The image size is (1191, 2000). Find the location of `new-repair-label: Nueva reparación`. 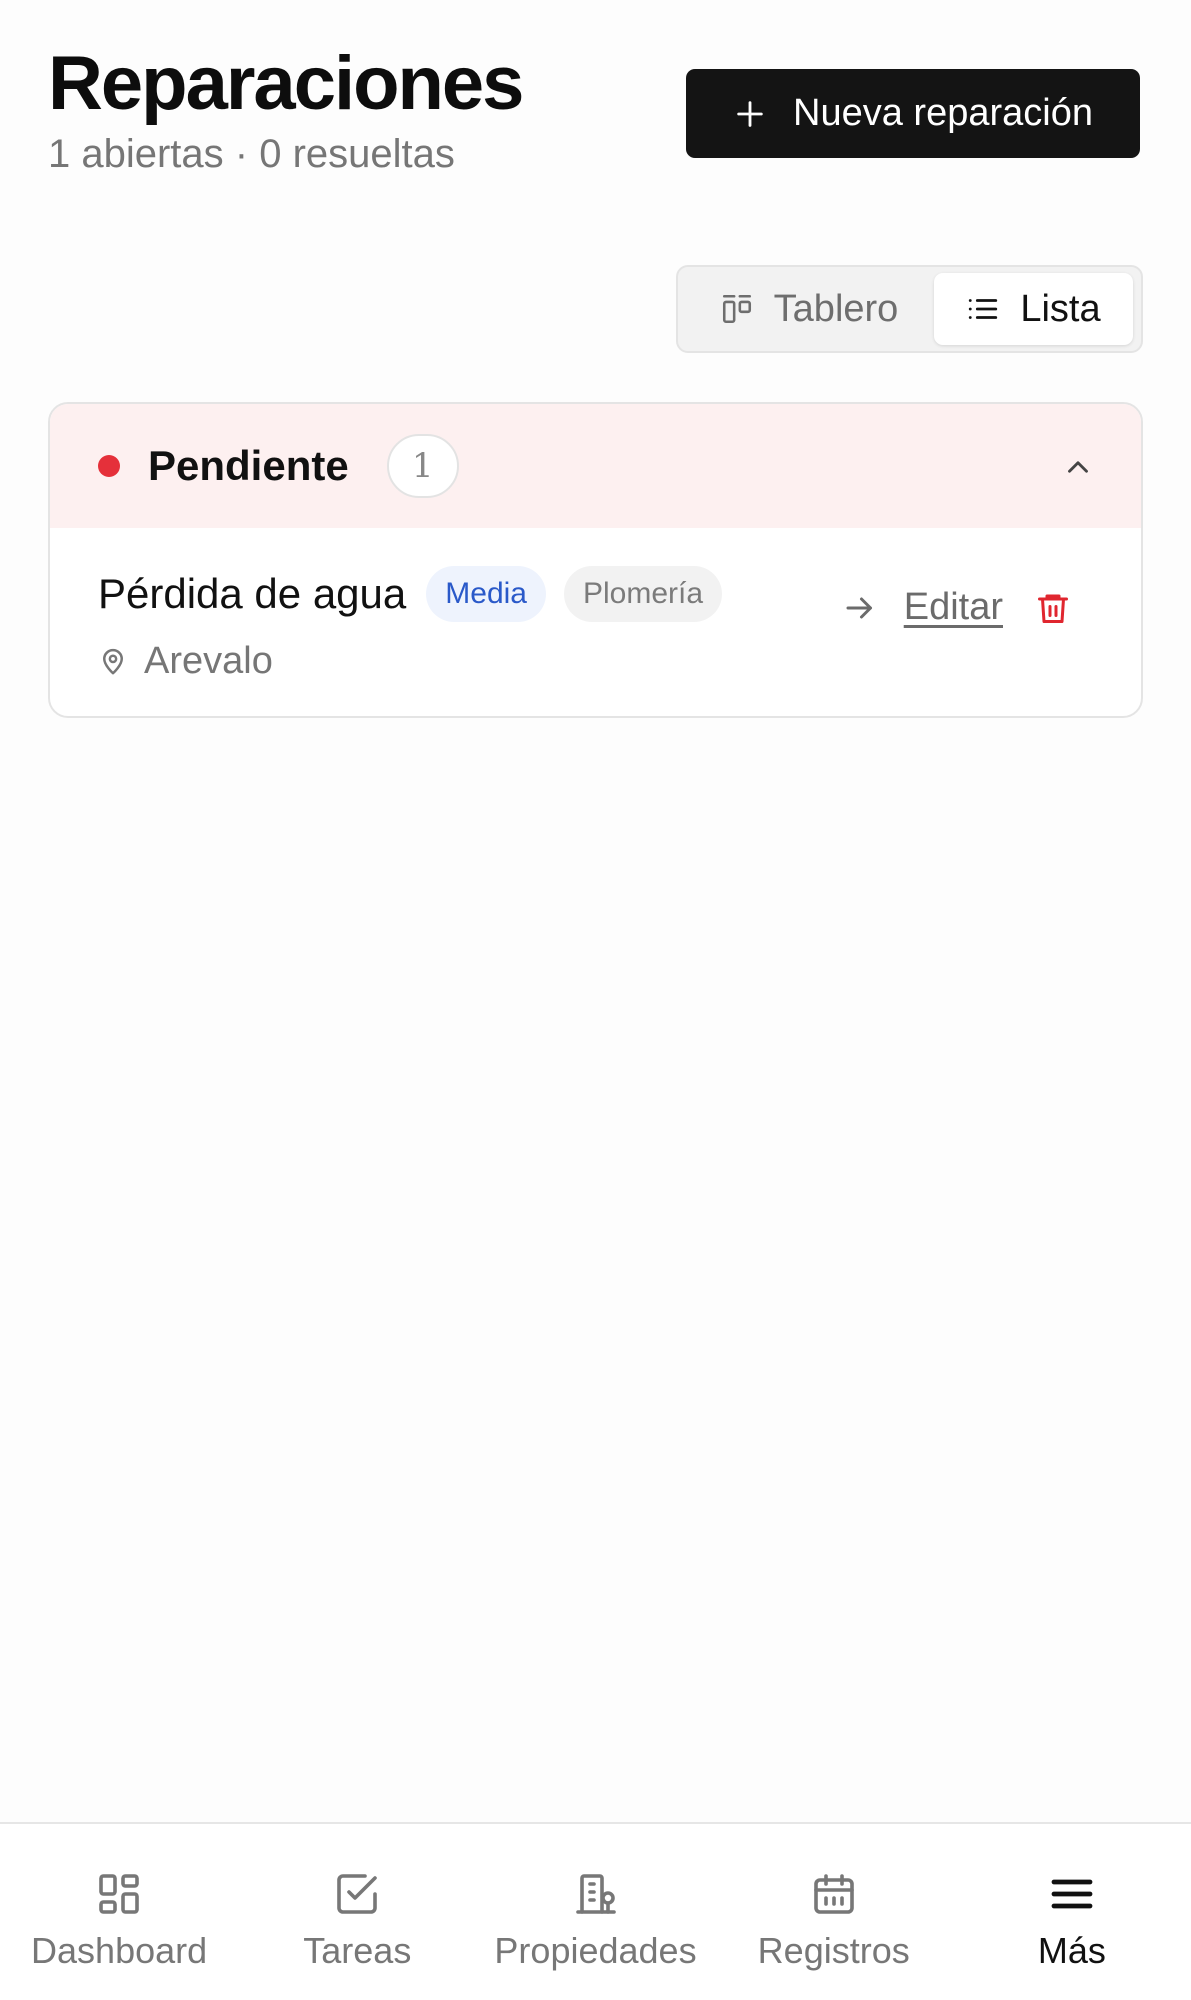

new-repair-label: Nueva reparación is located at coordinates (943, 113).